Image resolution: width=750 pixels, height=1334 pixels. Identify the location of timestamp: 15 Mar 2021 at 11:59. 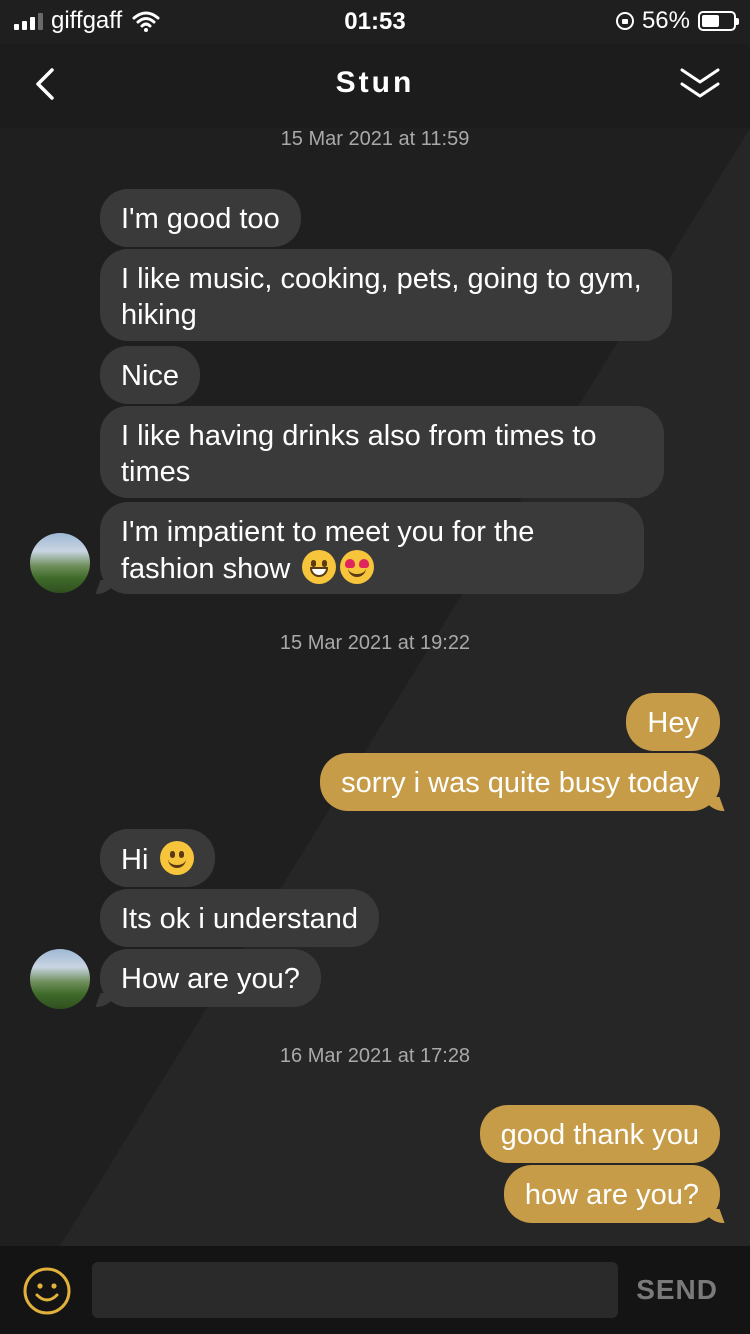
(375, 139).